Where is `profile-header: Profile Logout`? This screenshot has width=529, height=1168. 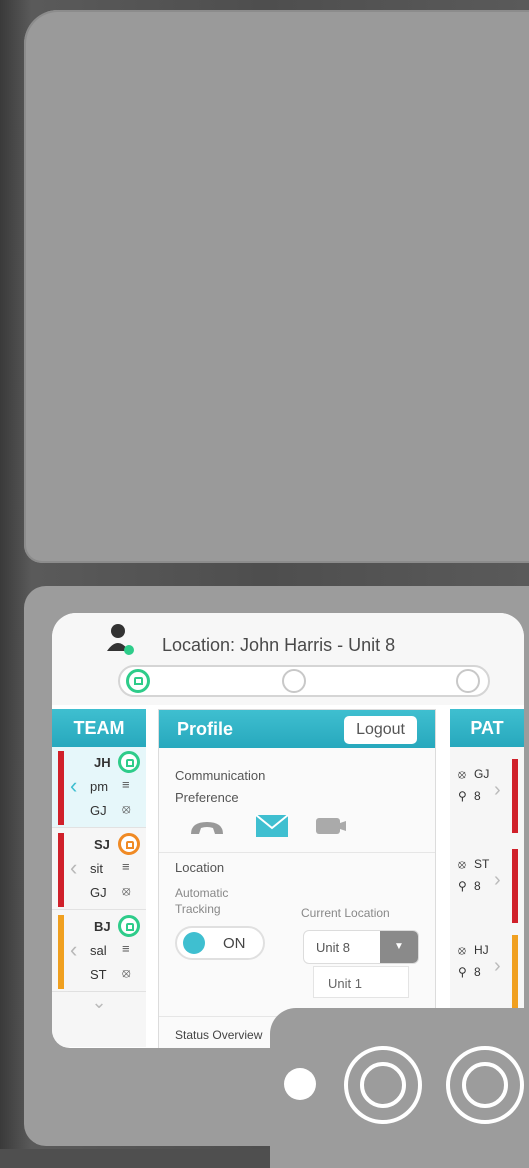
profile-header: Profile Logout is located at coordinates (297, 729).